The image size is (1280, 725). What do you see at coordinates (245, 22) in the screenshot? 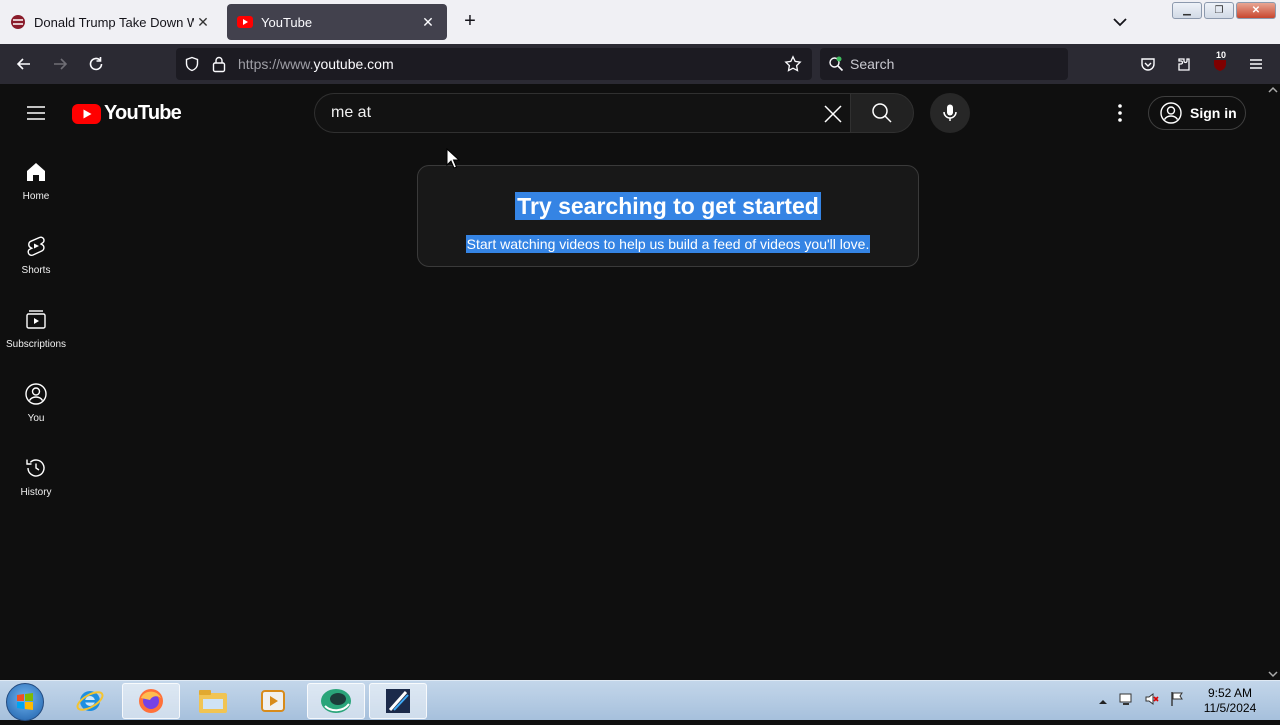
I see `youtube-favicon-icon` at bounding box center [245, 22].